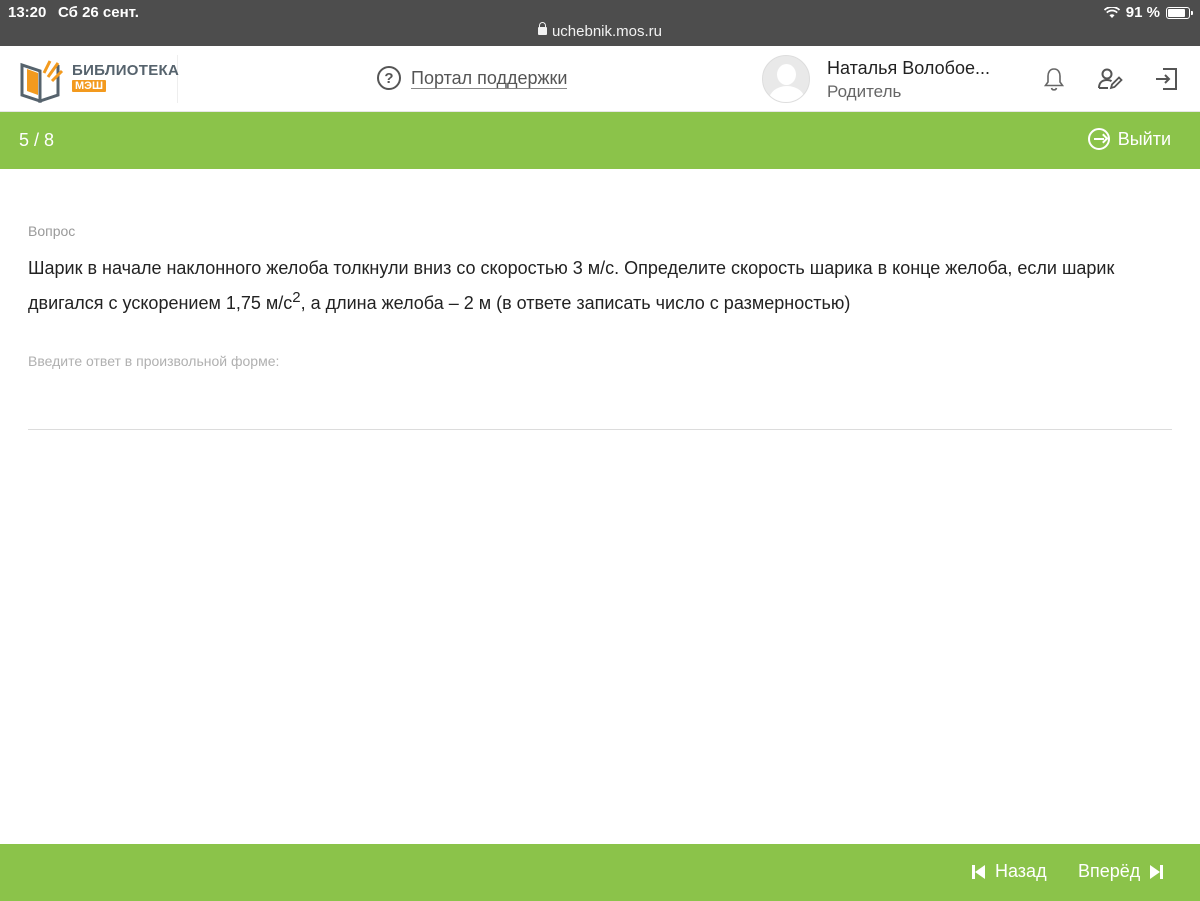  What do you see at coordinates (786, 74) in the screenshot?
I see `avatar-head` at bounding box center [786, 74].